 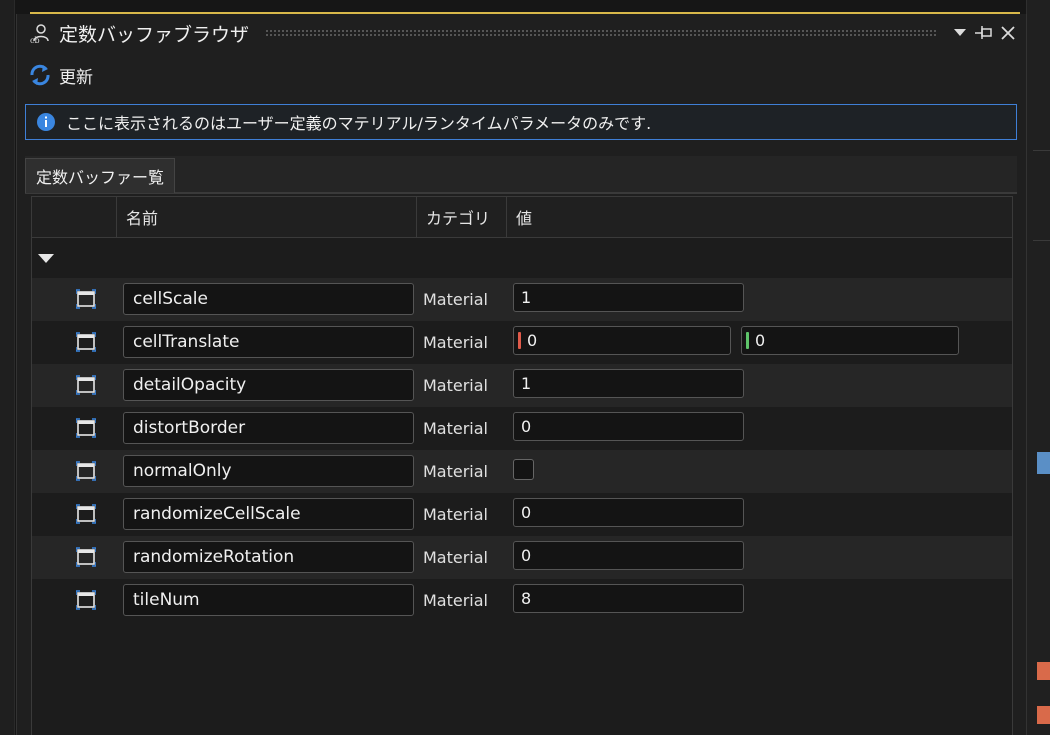 I want to click on right-background-window, so click(x=1038, y=367).